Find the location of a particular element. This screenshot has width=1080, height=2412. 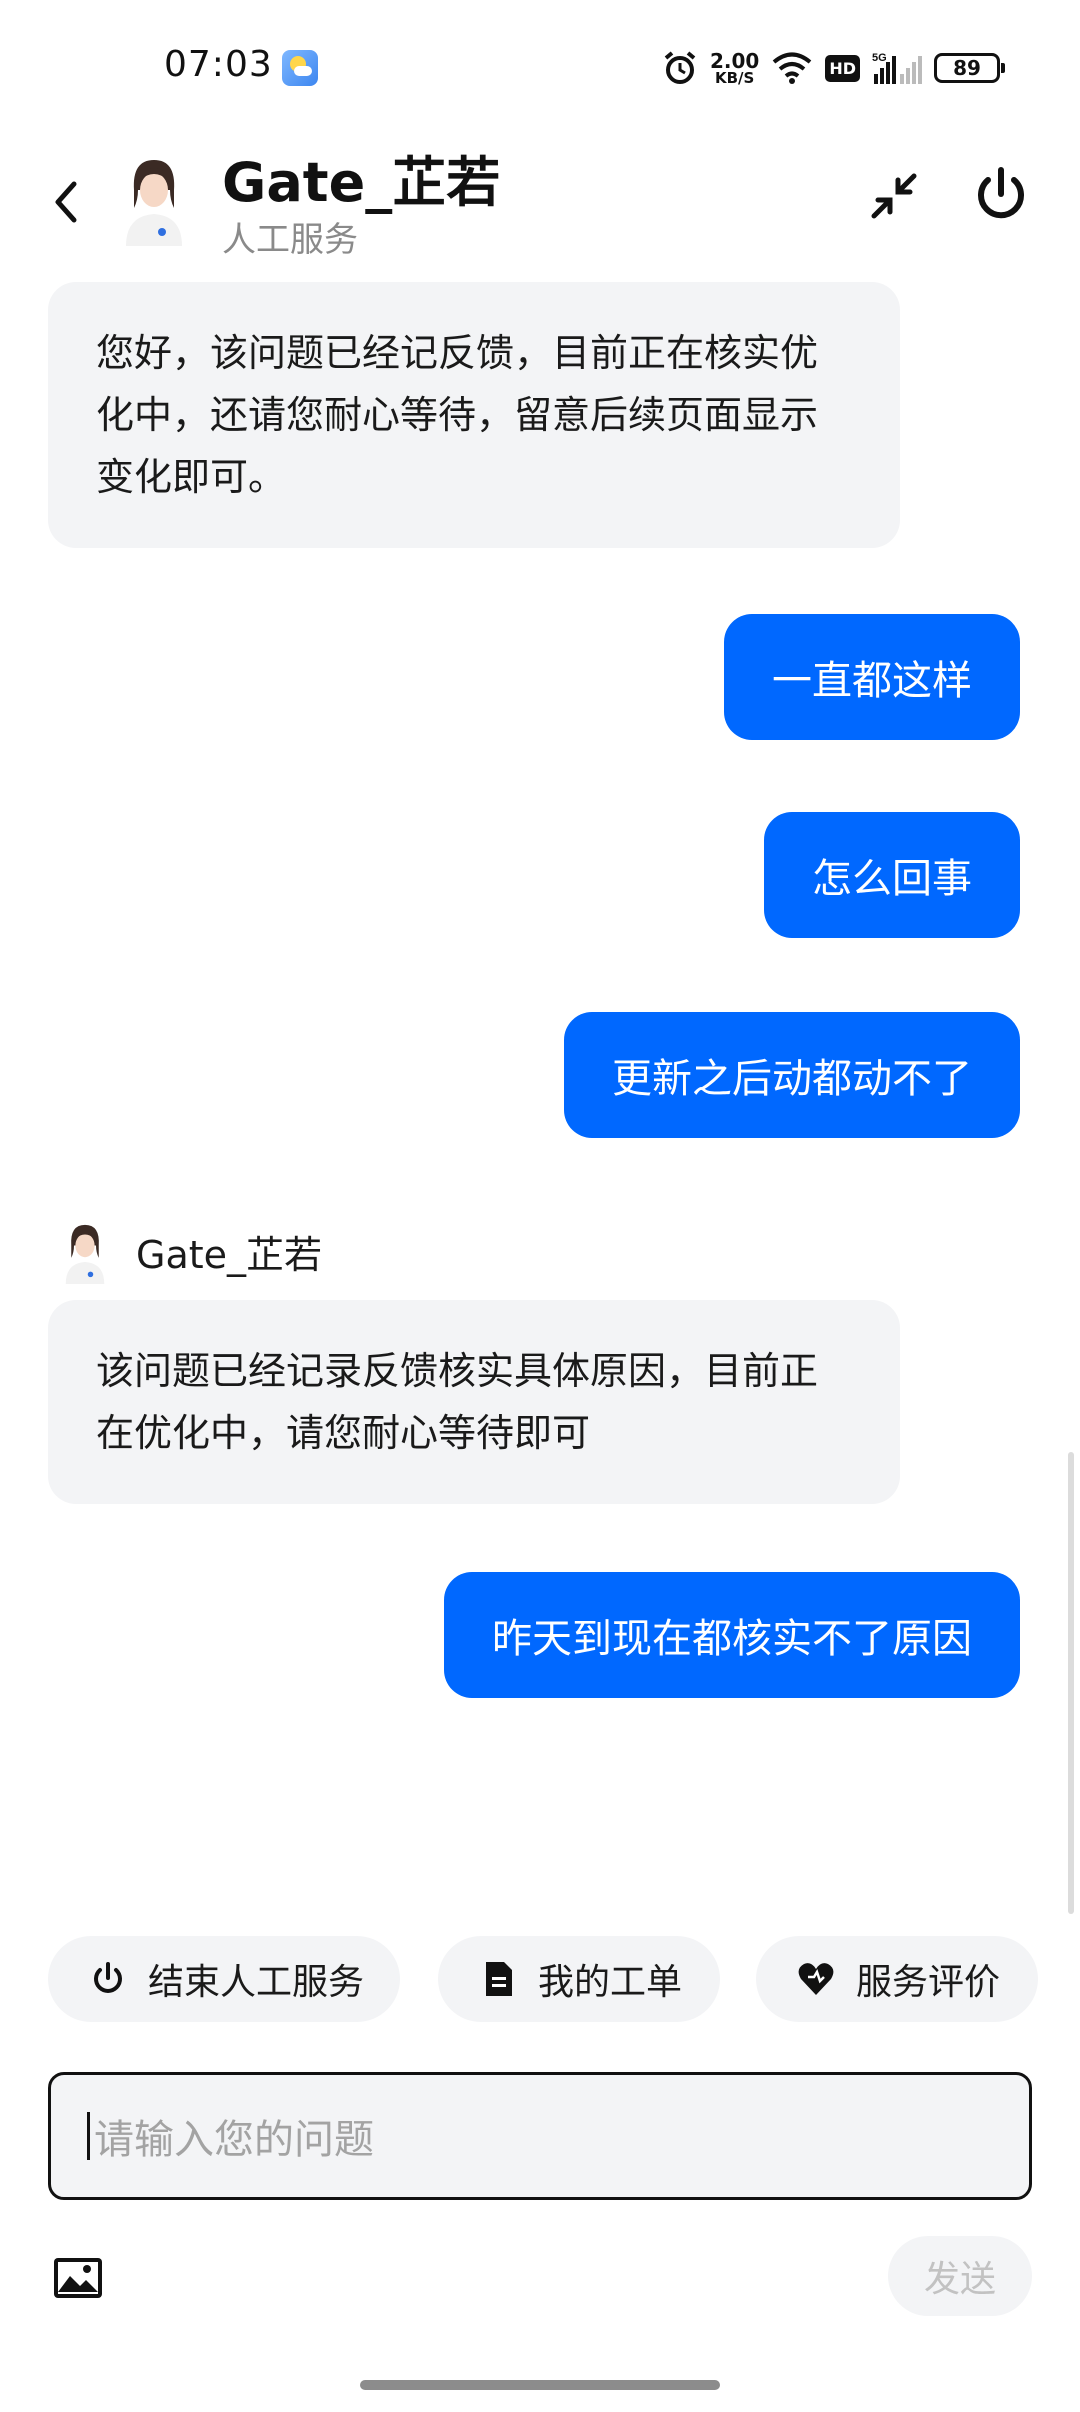

service-rating-label: 服务评价 is located at coordinates (928, 1982).